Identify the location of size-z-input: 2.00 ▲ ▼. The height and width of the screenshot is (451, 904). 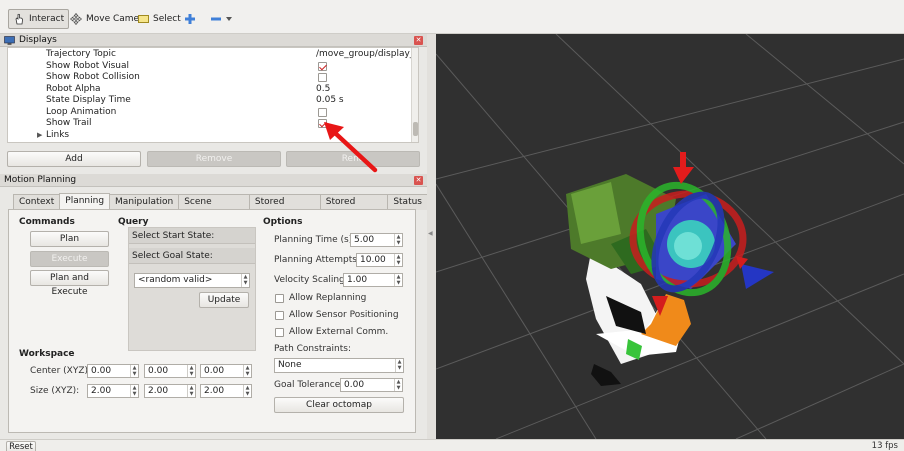
(226, 391).